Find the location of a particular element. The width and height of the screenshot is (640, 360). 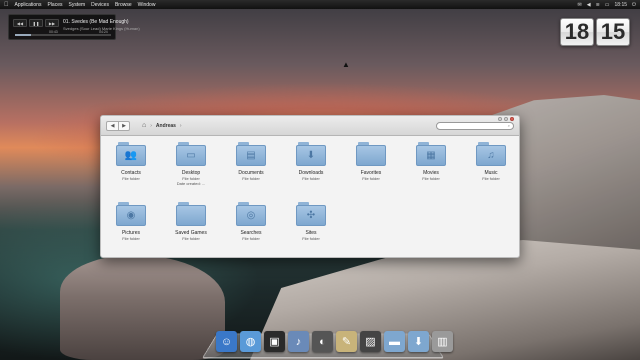

compass-icon: ✣ is located at coordinates (311, 215).